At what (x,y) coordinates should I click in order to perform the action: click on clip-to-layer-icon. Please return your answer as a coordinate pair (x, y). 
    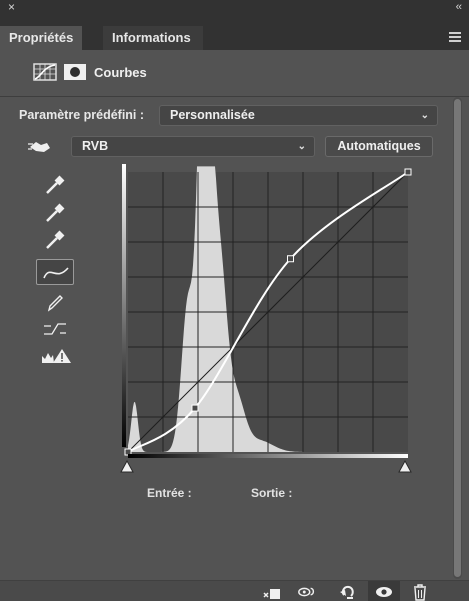
    Looking at the image, I should click on (272, 592).